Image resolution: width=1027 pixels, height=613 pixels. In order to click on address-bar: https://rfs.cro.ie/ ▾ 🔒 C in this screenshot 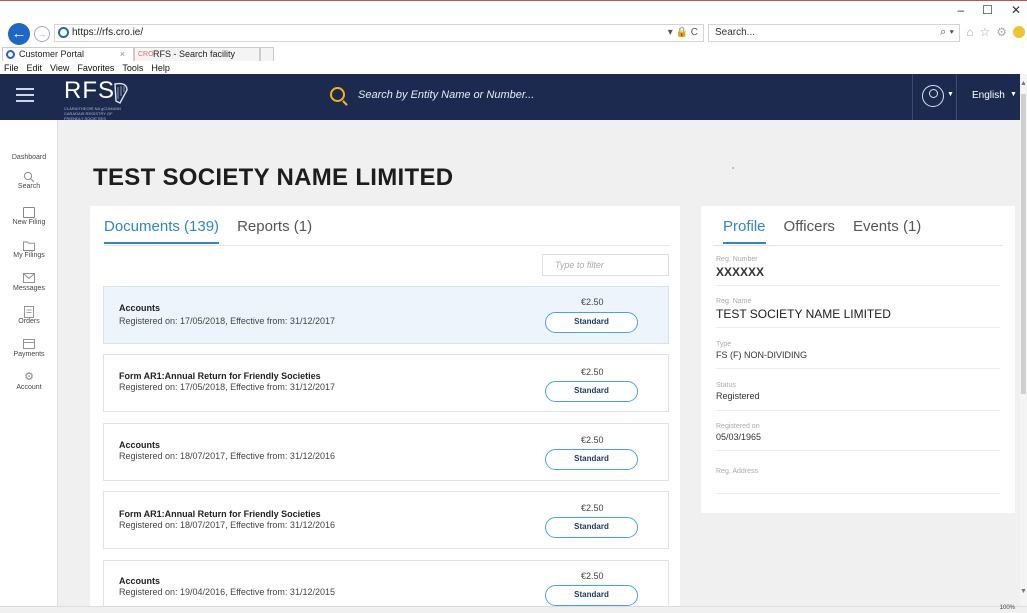, I will do `click(379, 33)`.